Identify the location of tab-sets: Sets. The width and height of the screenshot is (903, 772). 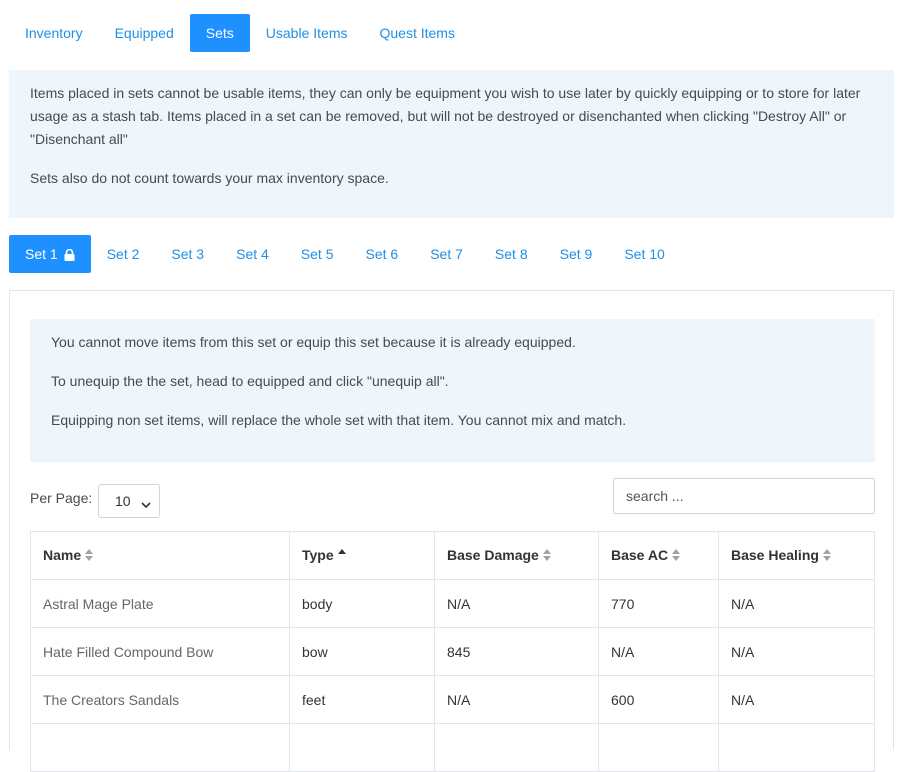
(219, 33).